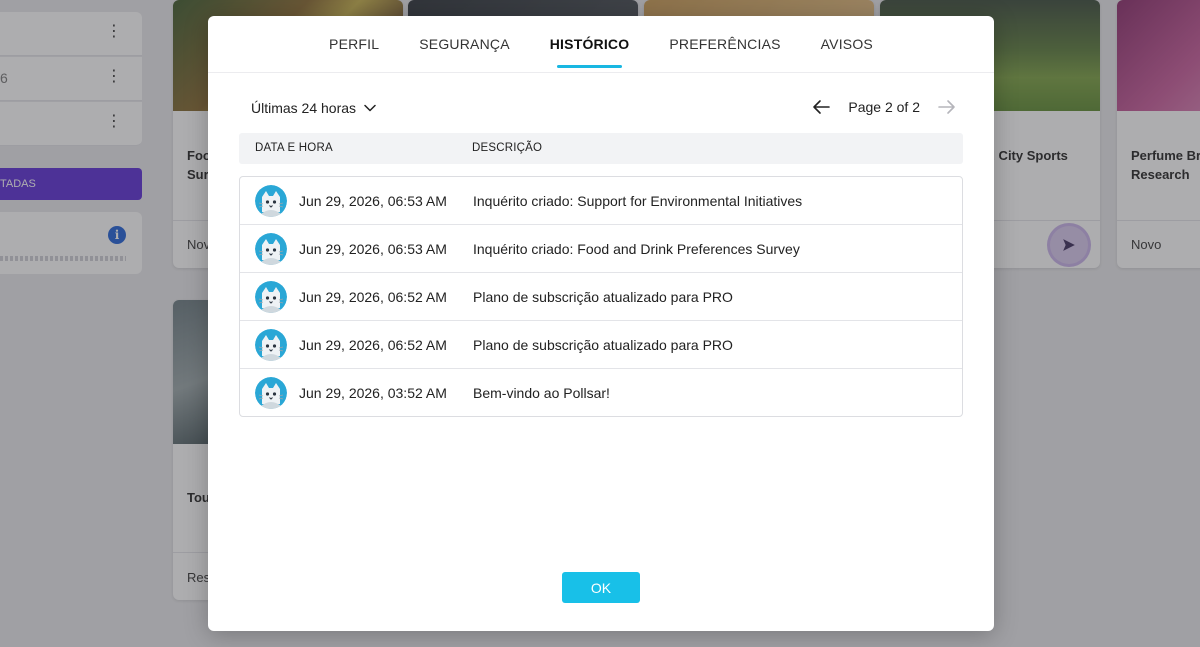  I want to click on tab-perfil: PERFIL, so click(354, 44).